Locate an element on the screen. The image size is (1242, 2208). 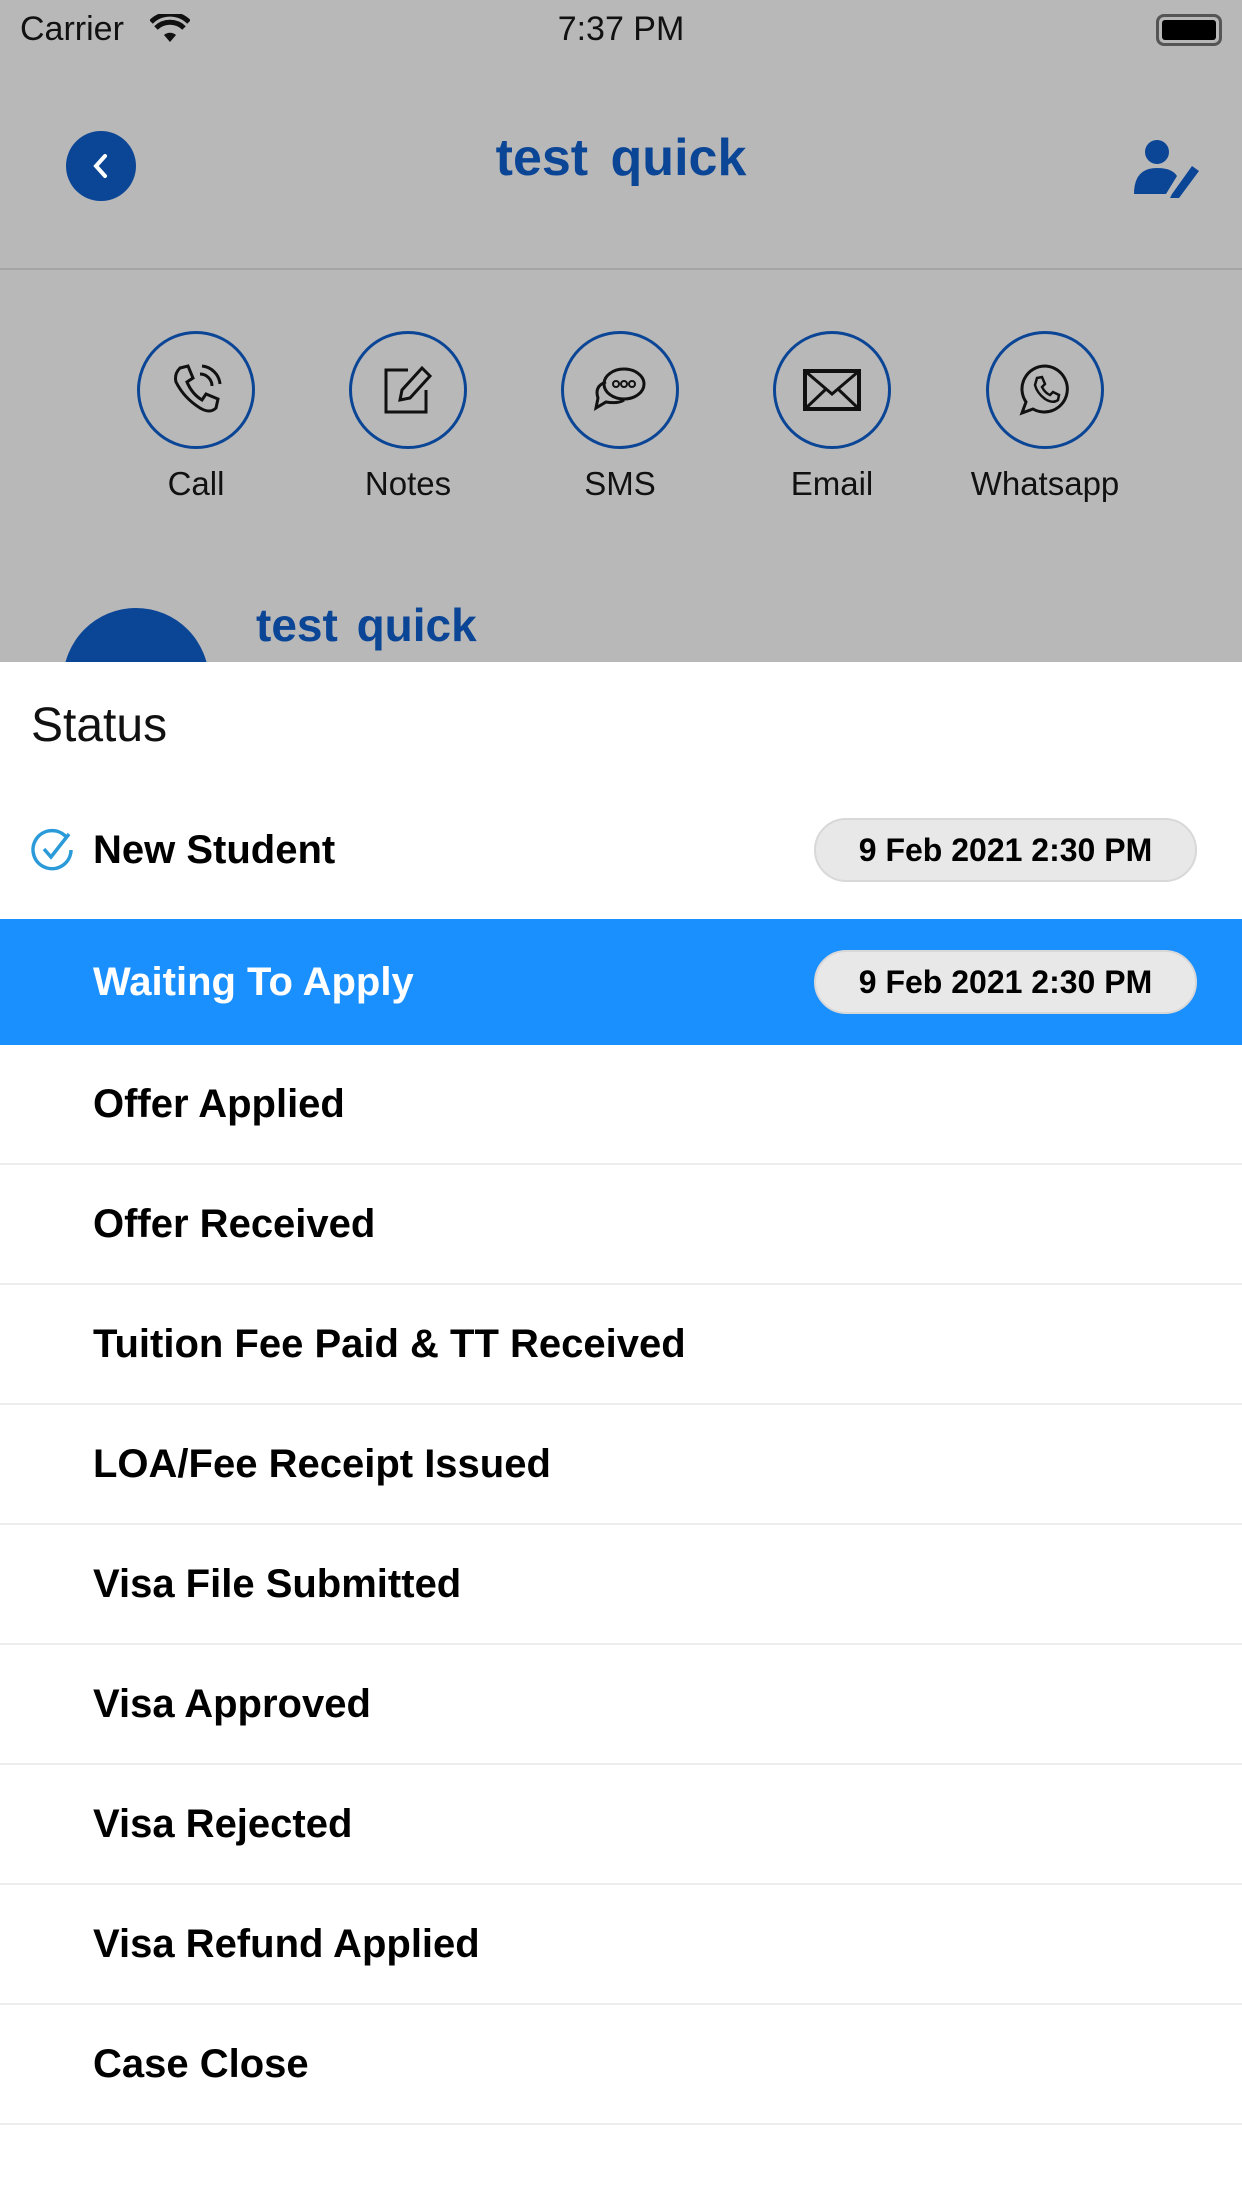
status-item: Visa File Submitted is located at coordinates (621, 1585).